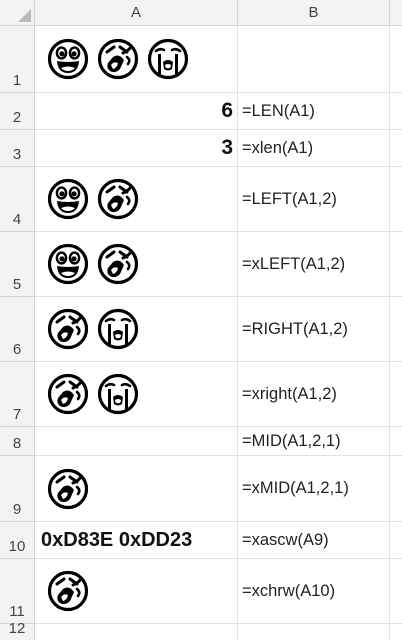 This screenshot has height=640, width=402. I want to click on cell-a9, so click(136, 489).